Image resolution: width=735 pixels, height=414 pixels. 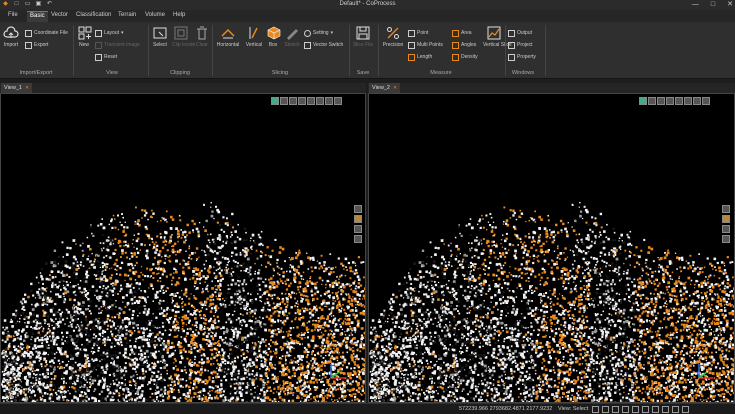 I want to click on export-icon, so click(x=28, y=45).